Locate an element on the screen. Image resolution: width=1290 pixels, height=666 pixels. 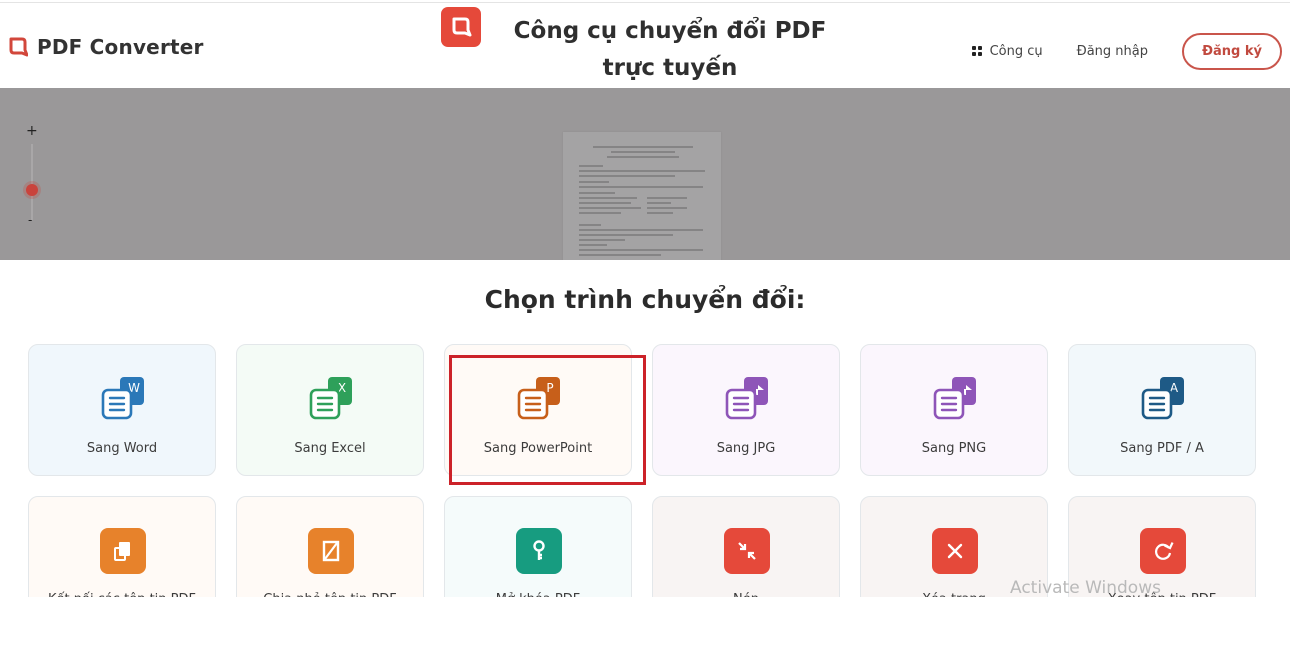
converter-label: Sang Word is located at coordinates (122, 448).